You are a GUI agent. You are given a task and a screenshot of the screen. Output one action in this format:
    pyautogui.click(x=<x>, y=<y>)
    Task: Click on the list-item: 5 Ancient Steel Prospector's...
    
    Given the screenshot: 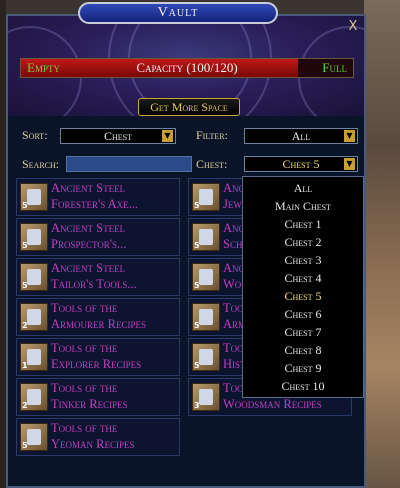 What is the action you would take?
    pyautogui.click(x=98, y=237)
    